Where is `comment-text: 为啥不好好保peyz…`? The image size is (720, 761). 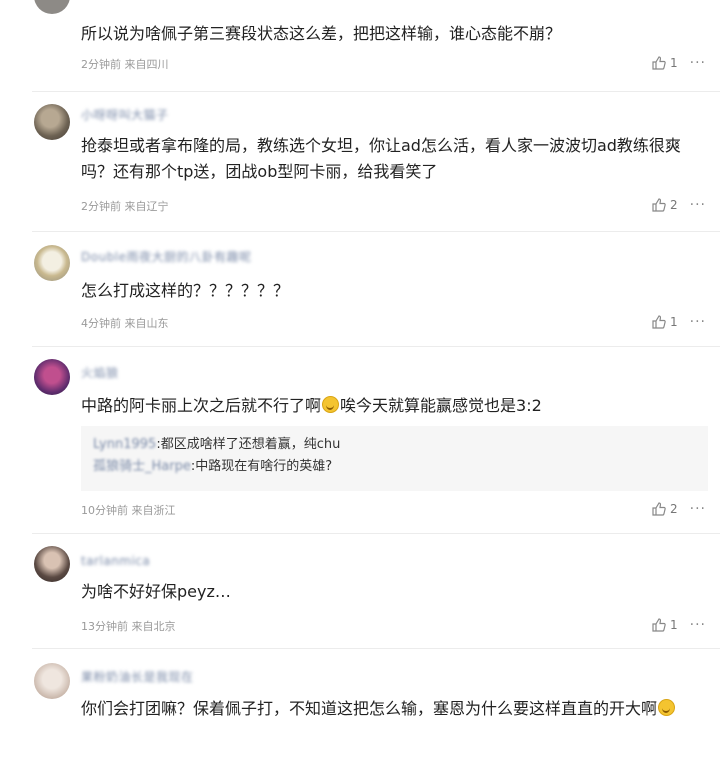
comment-text: 为啥不好好保peyz… is located at coordinates (156, 591).